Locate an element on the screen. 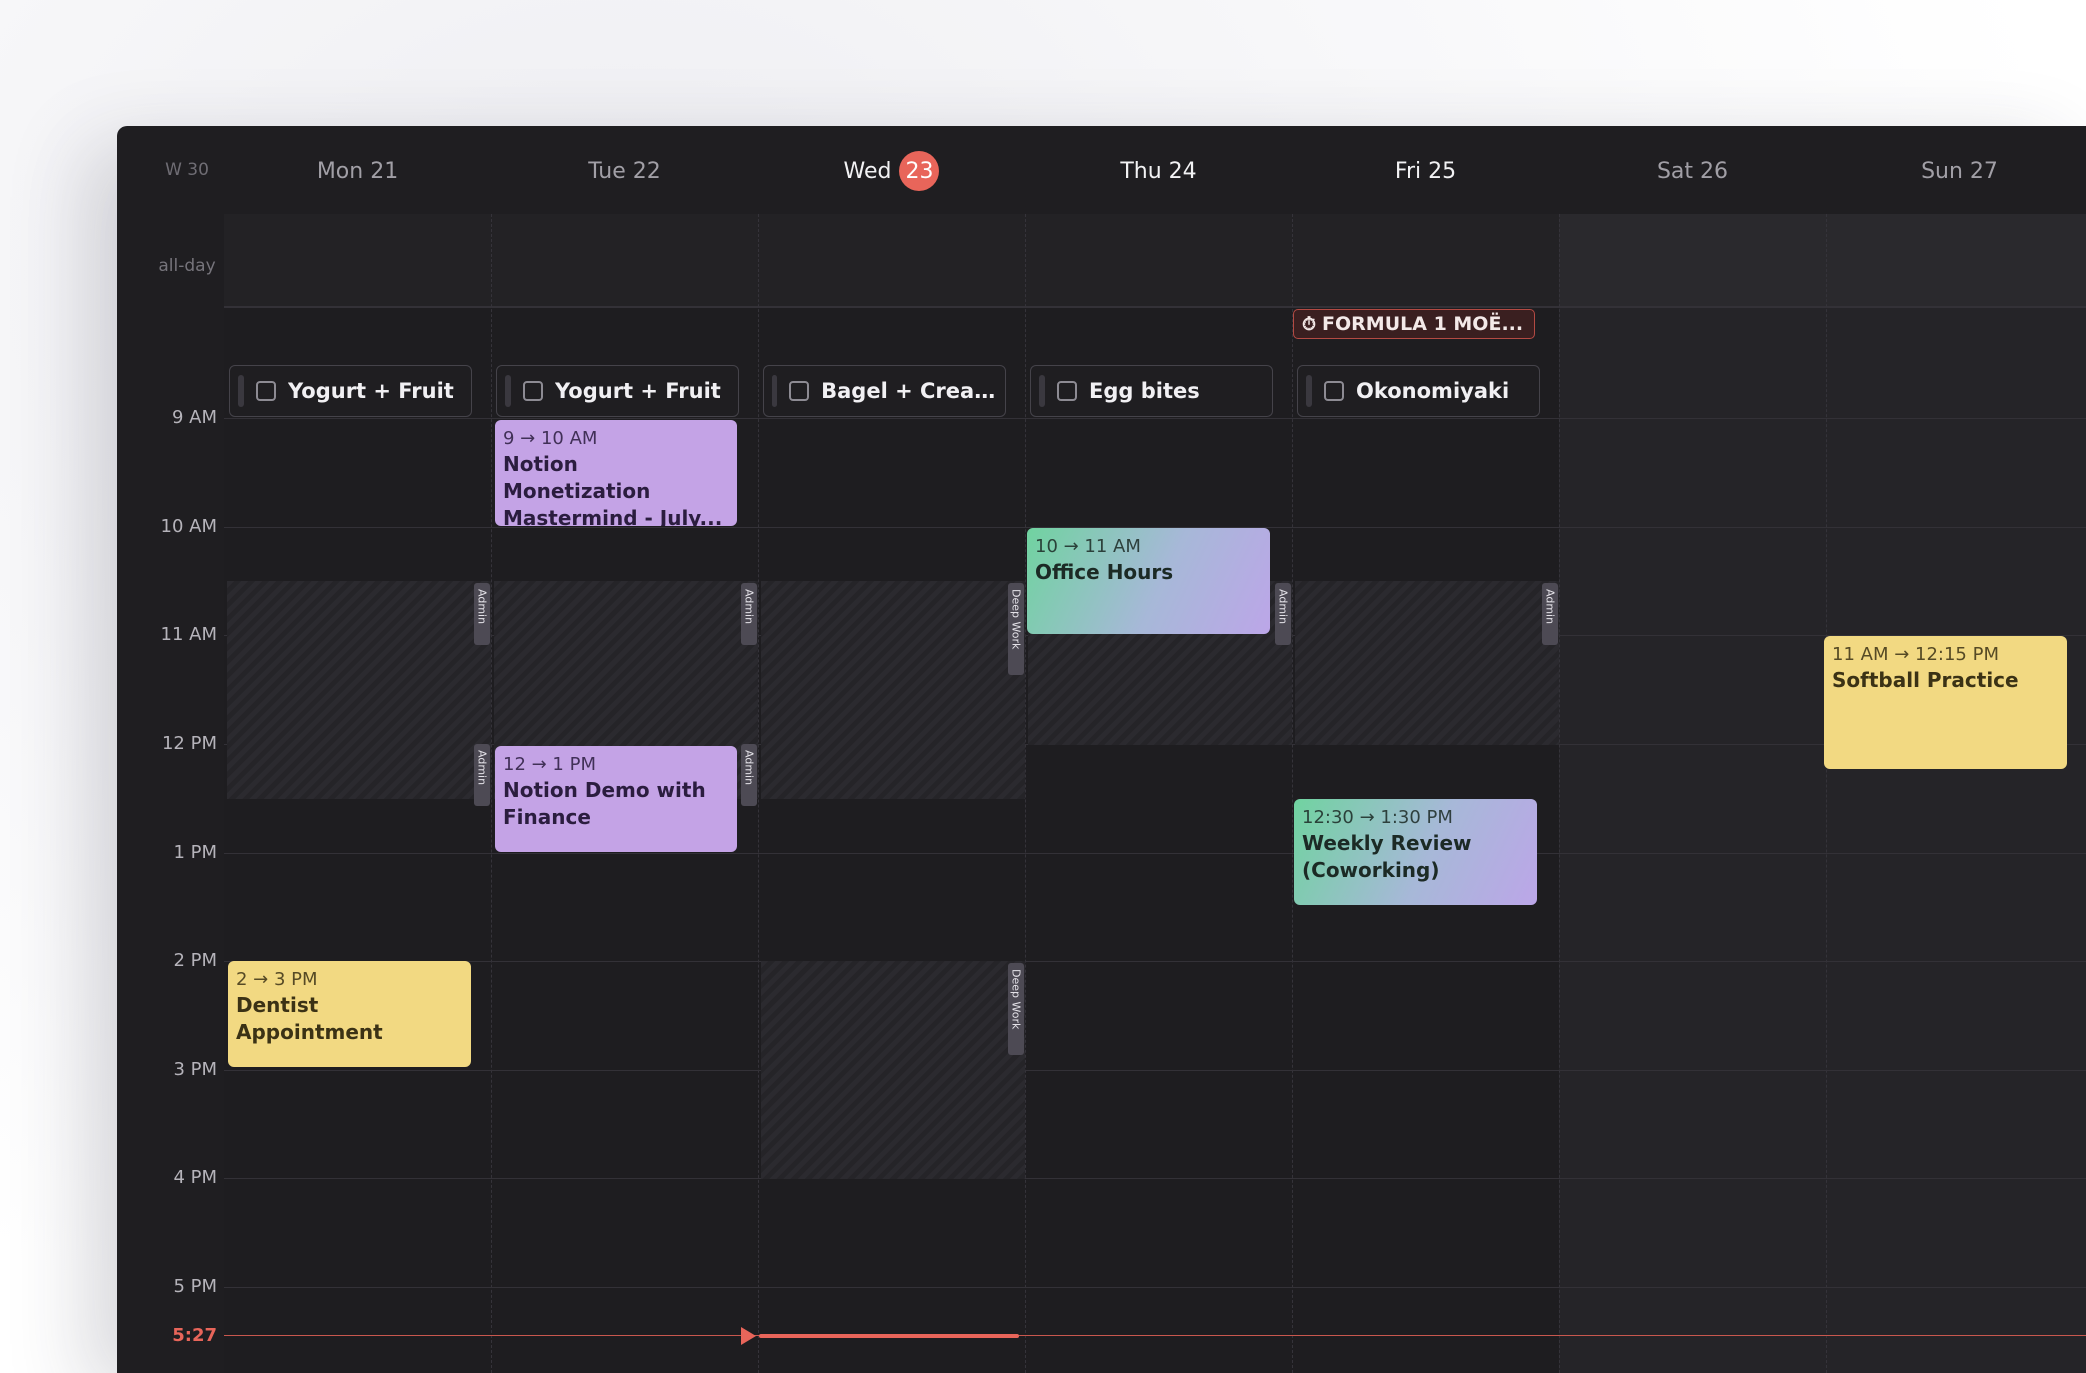  all-day-label: all-day is located at coordinates (187, 266).